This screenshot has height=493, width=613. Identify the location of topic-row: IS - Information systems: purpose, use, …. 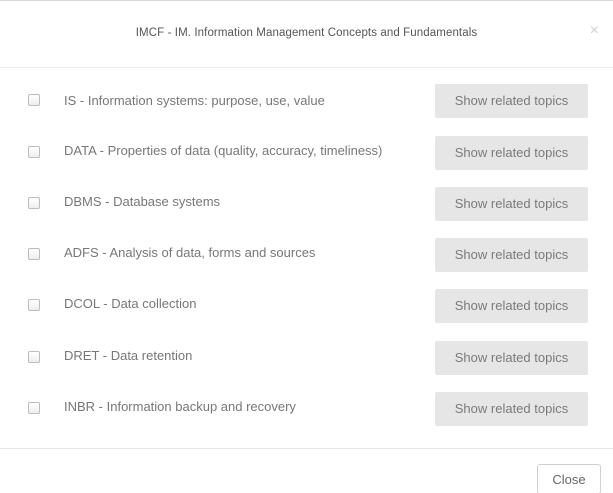
(306, 100).